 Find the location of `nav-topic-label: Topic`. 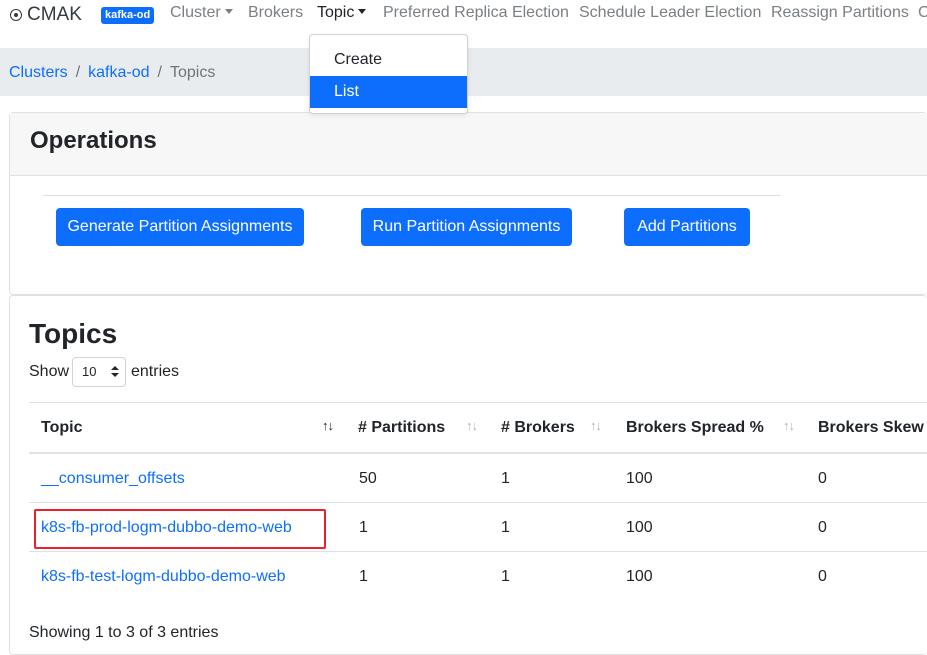

nav-topic-label: Topic is located at coordinates (336, 12).